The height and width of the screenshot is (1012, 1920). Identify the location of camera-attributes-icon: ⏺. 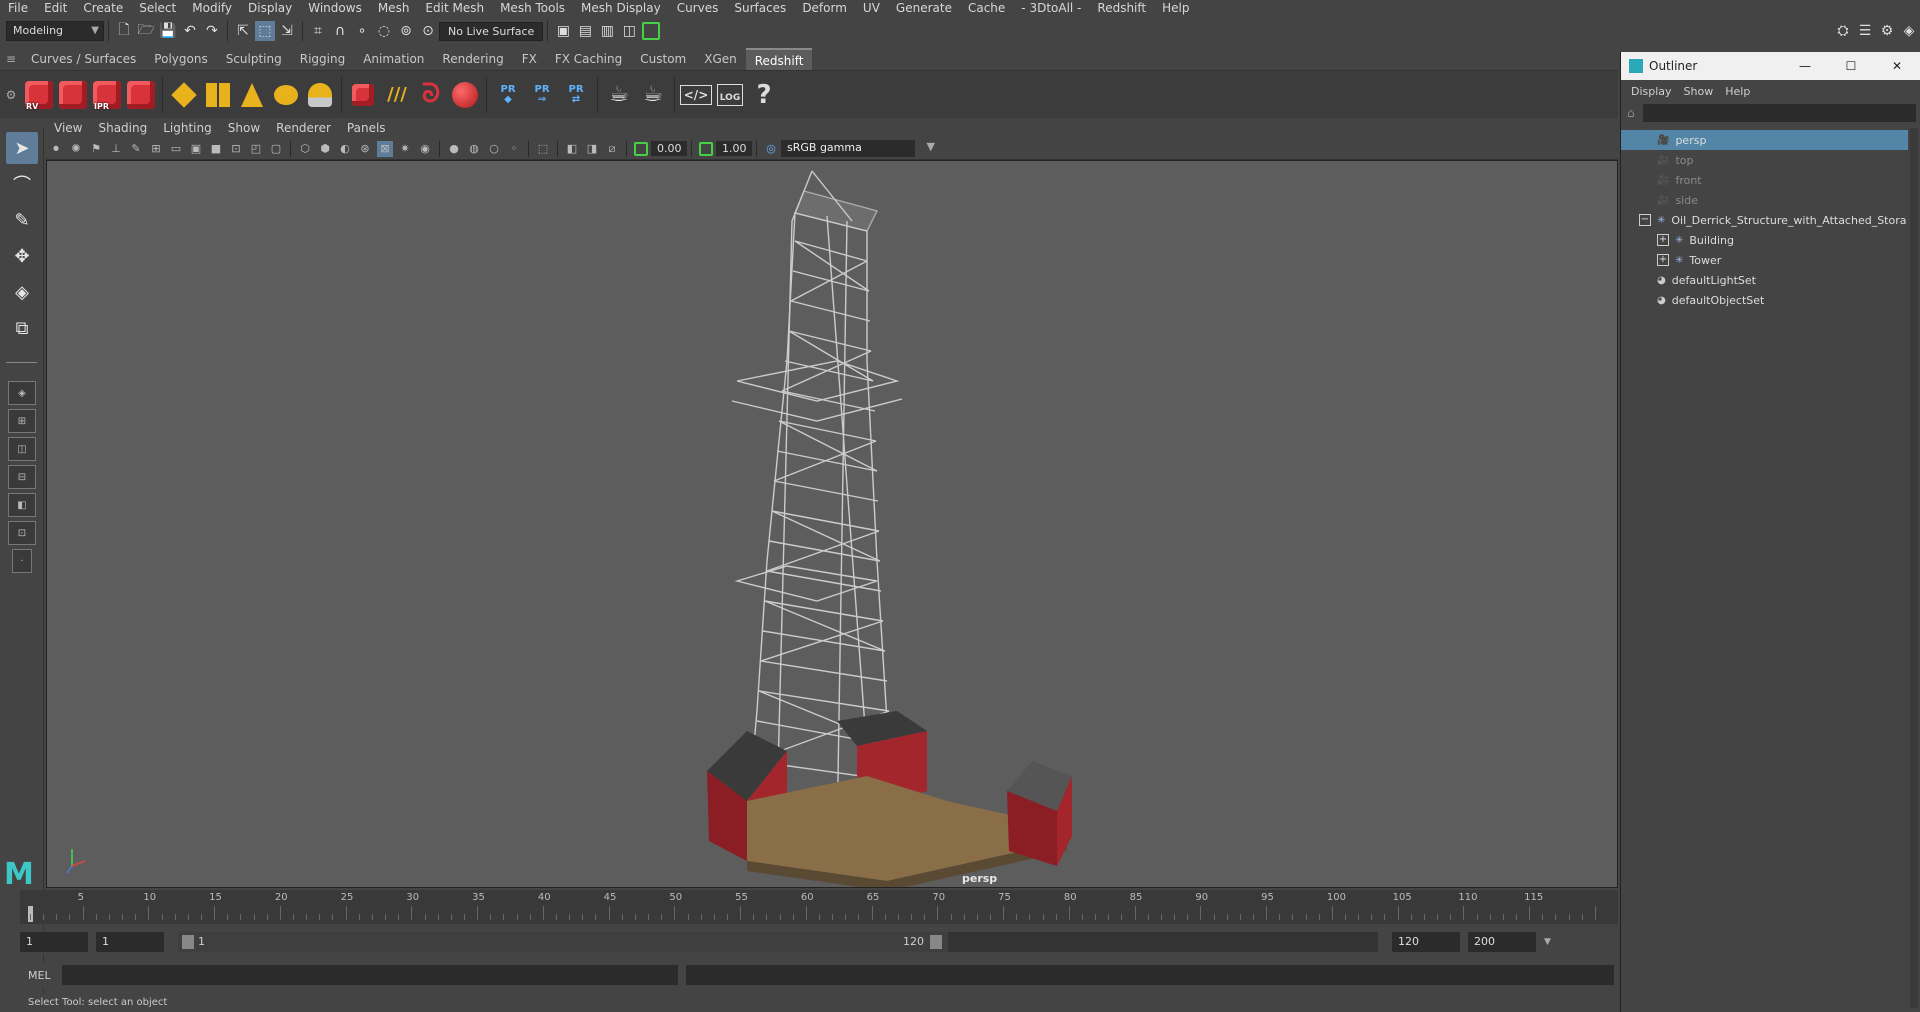
(56, 149).